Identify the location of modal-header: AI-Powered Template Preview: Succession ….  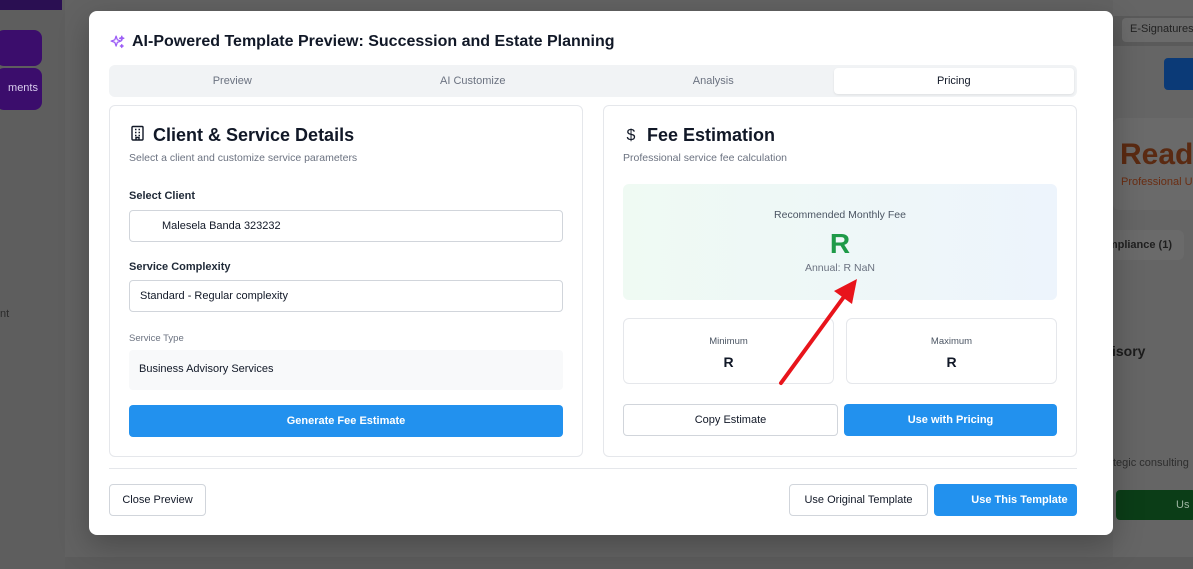
(362, 42).